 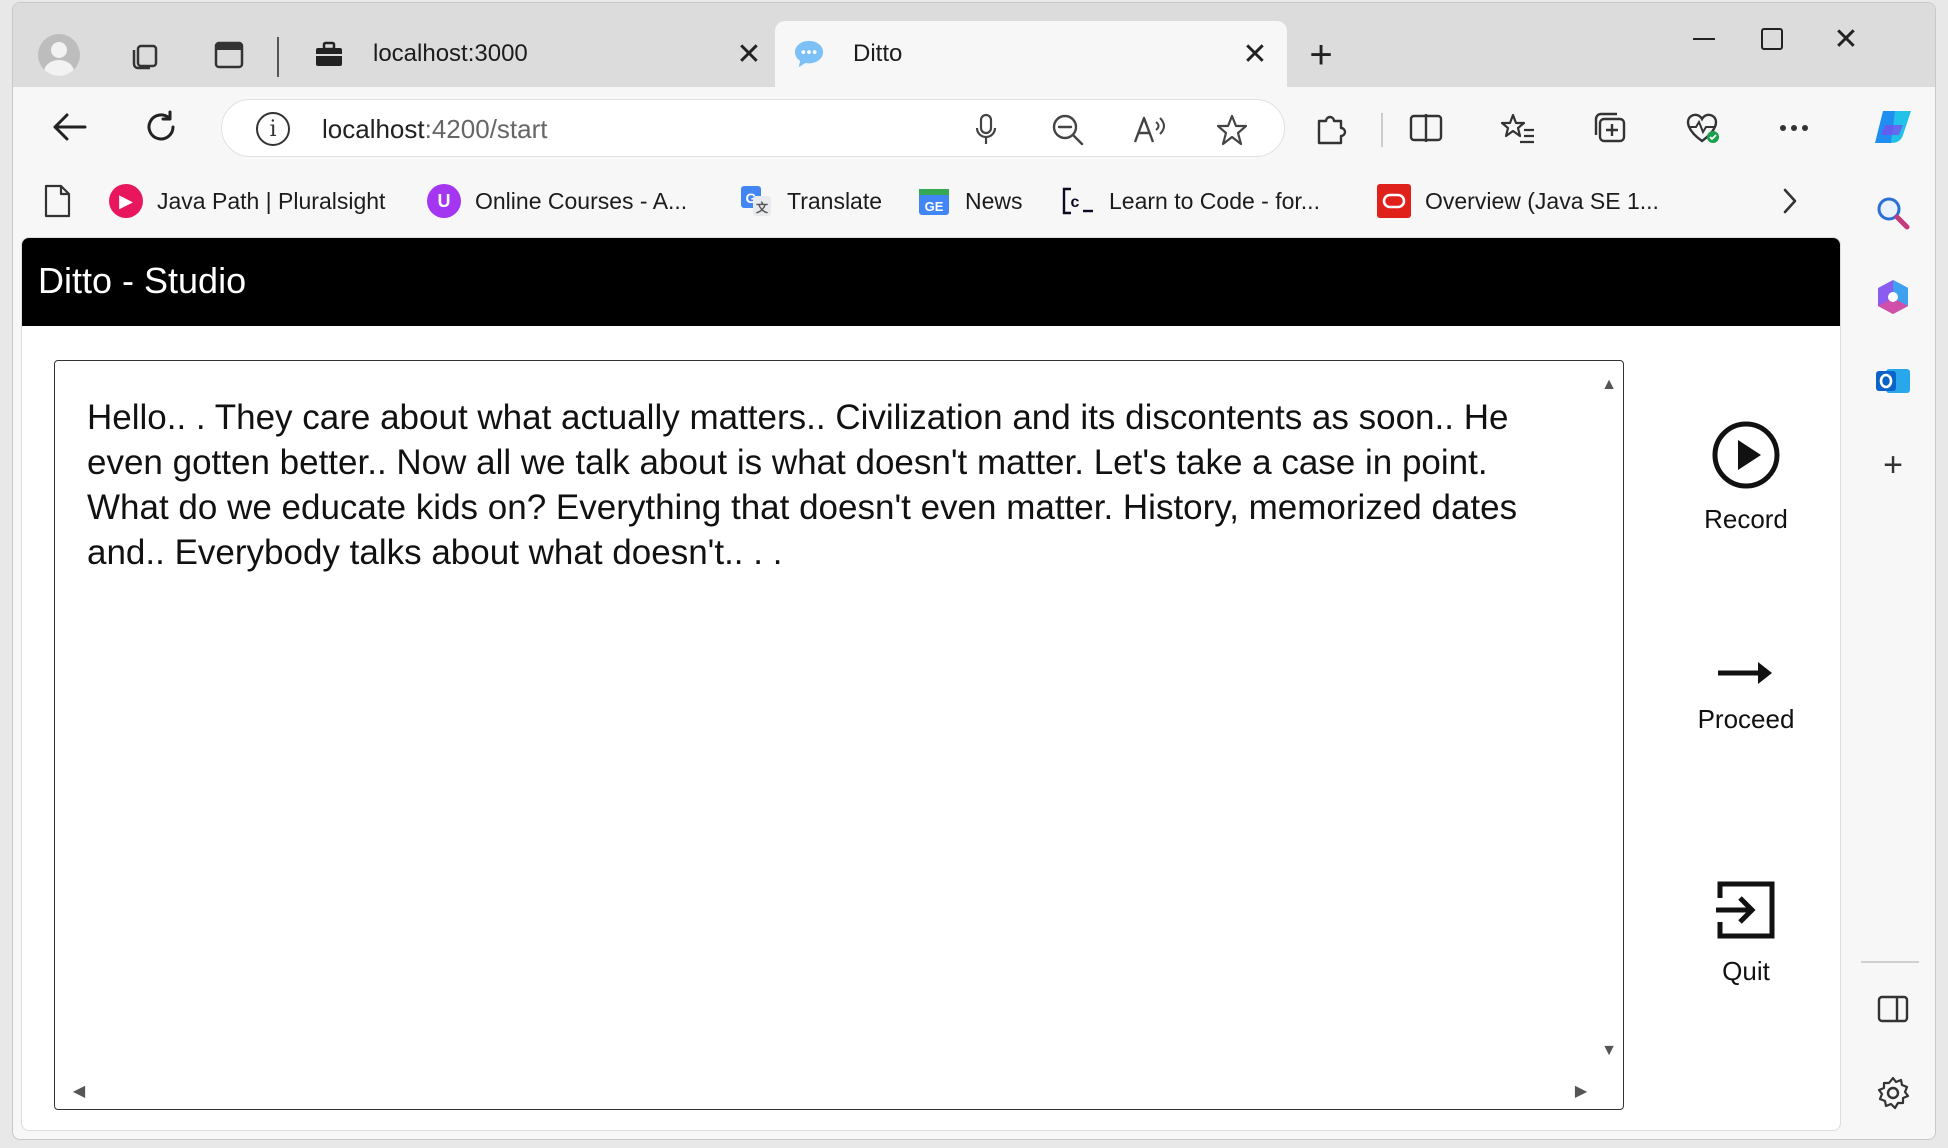 I want to click on other-favorites-icon, so click(x=57, y=201).